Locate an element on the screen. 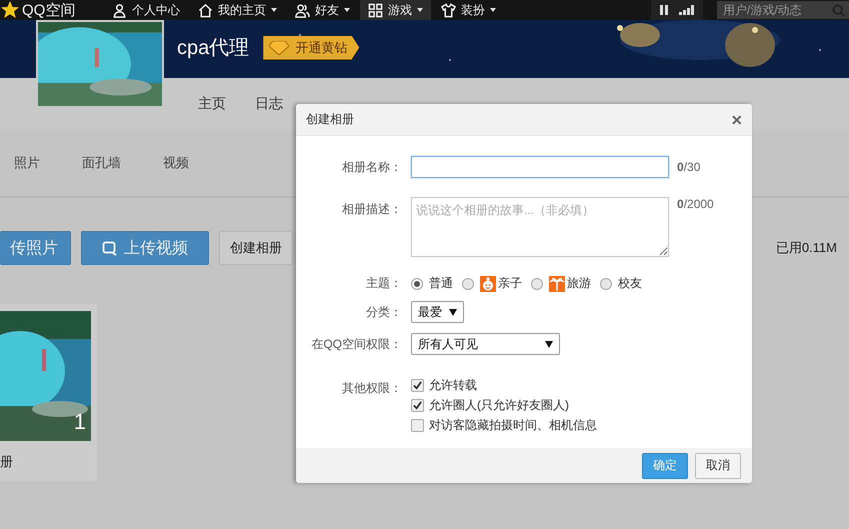 The image size is (849, 529). radio-label: 亲子 is located at coordinates (510, 283).